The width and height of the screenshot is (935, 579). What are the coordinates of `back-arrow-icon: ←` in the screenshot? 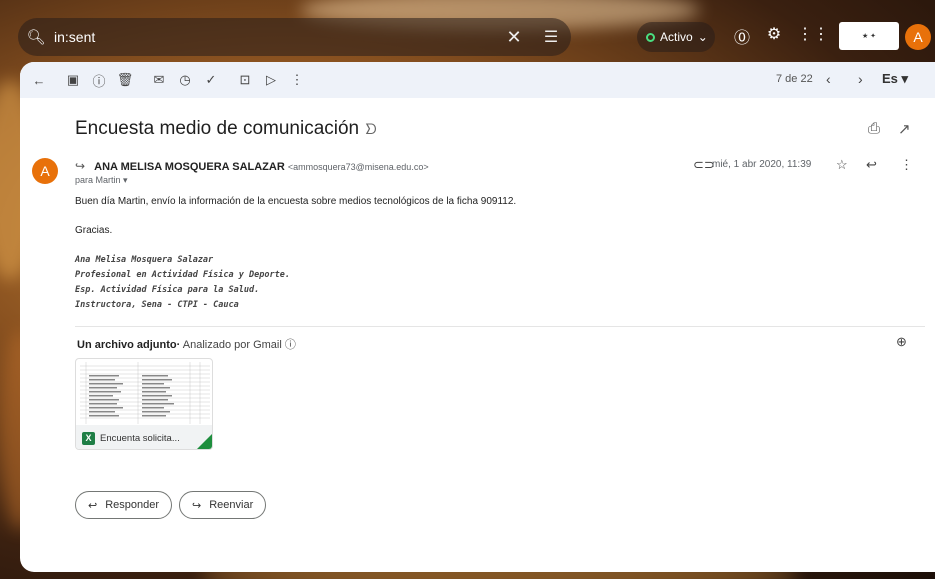 It's located at (39, 80).